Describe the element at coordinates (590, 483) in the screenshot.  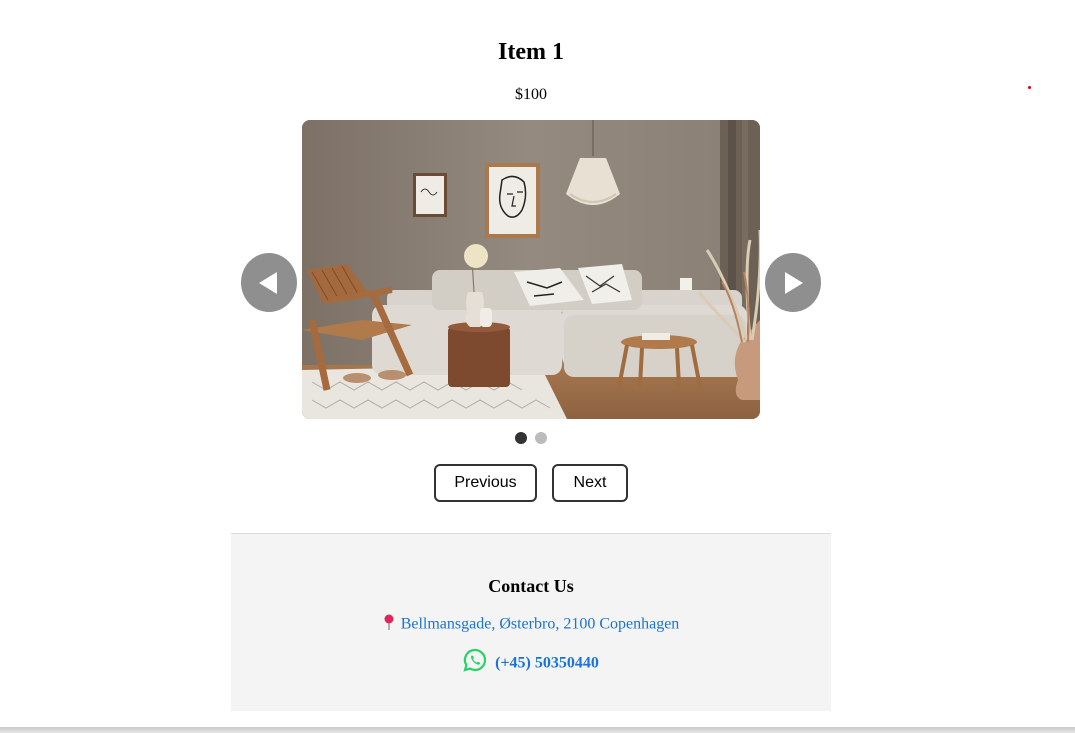
I see `next-button: Next` at that location.